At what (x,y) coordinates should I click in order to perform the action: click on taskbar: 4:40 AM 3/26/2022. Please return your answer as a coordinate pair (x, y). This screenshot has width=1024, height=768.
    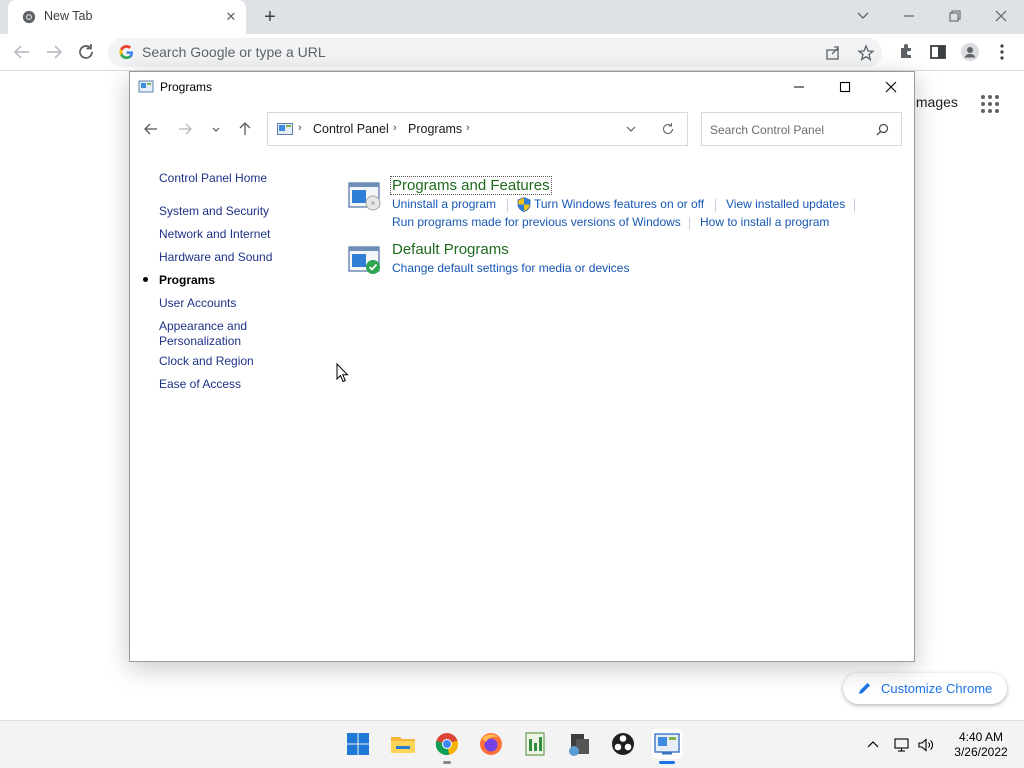
    Looking at the image, I should click on (512, 744).